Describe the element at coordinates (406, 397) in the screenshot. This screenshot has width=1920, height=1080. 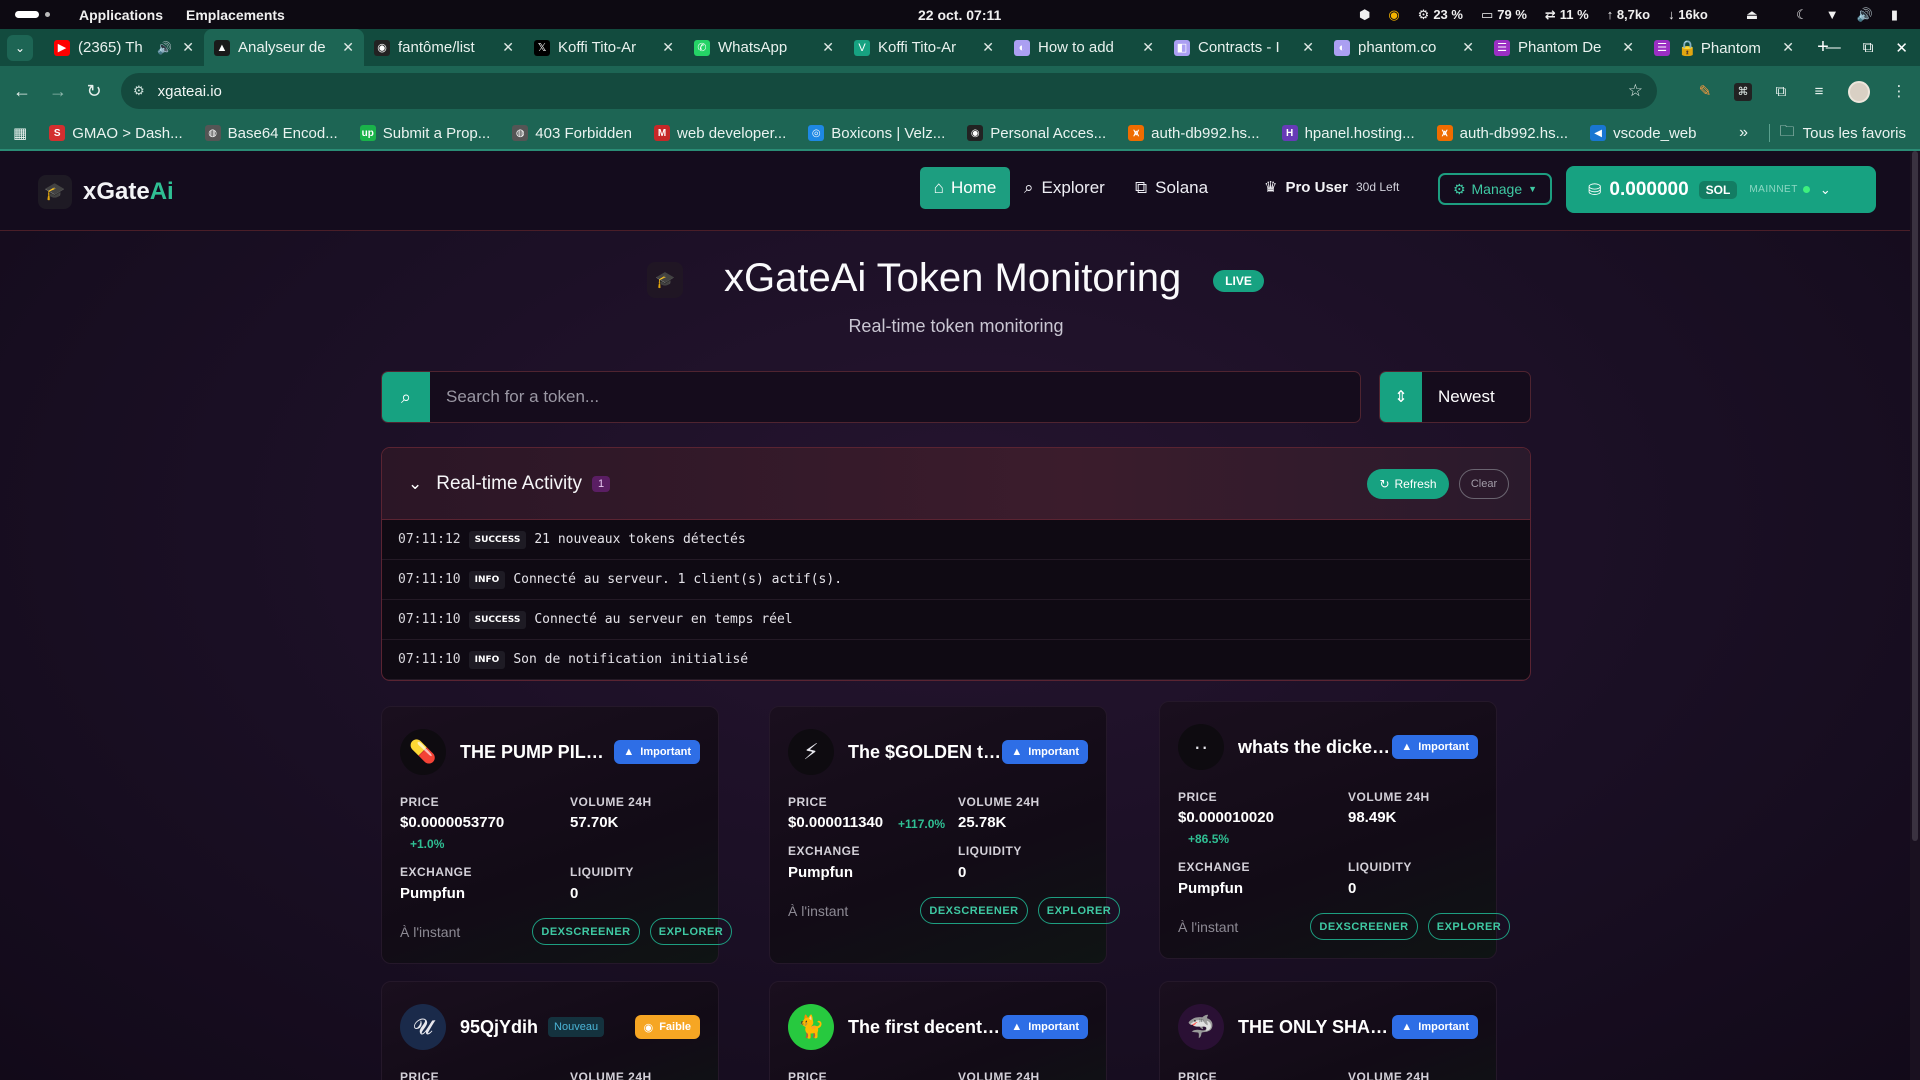
I see `search-button: ⌕` at that location.